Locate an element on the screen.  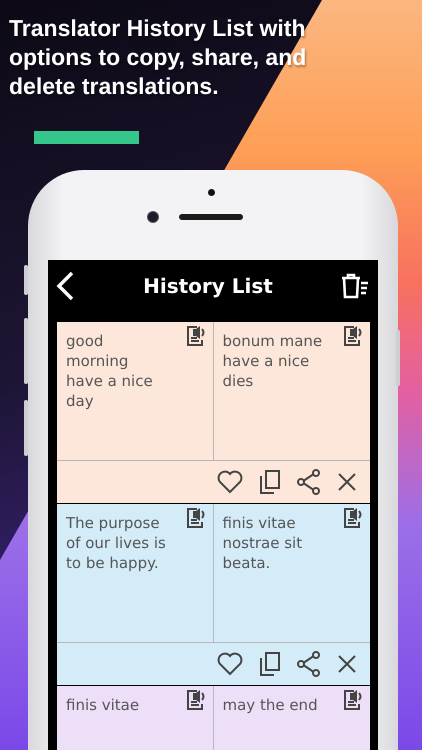
screen-title: History List is located at coordinates (208, 286).